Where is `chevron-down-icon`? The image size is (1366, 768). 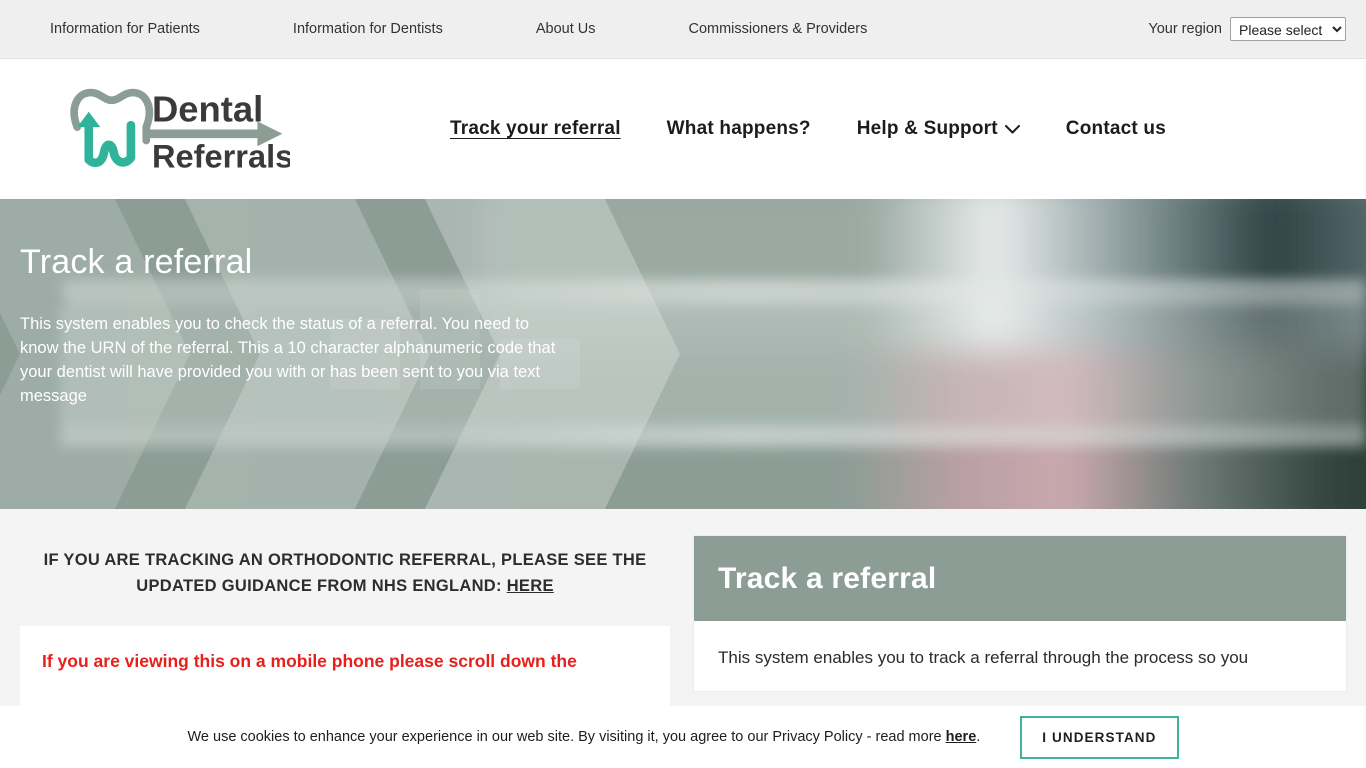 chevron-down-icon is located at coordinates (1012, 128).